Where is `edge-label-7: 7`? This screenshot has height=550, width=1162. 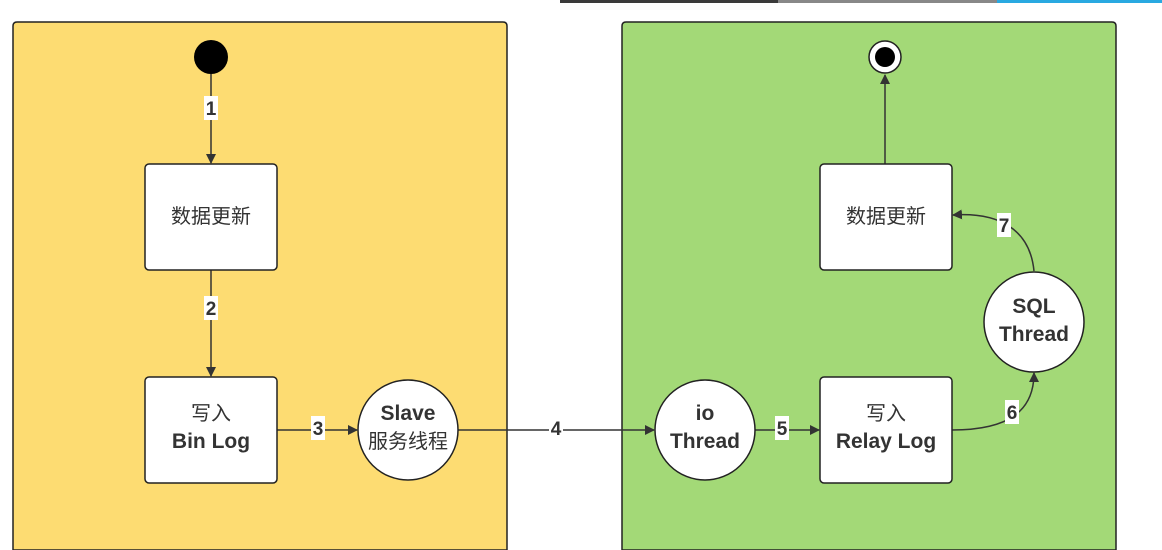 edge-label-7: 7 is located at coordinates (1004, 226).